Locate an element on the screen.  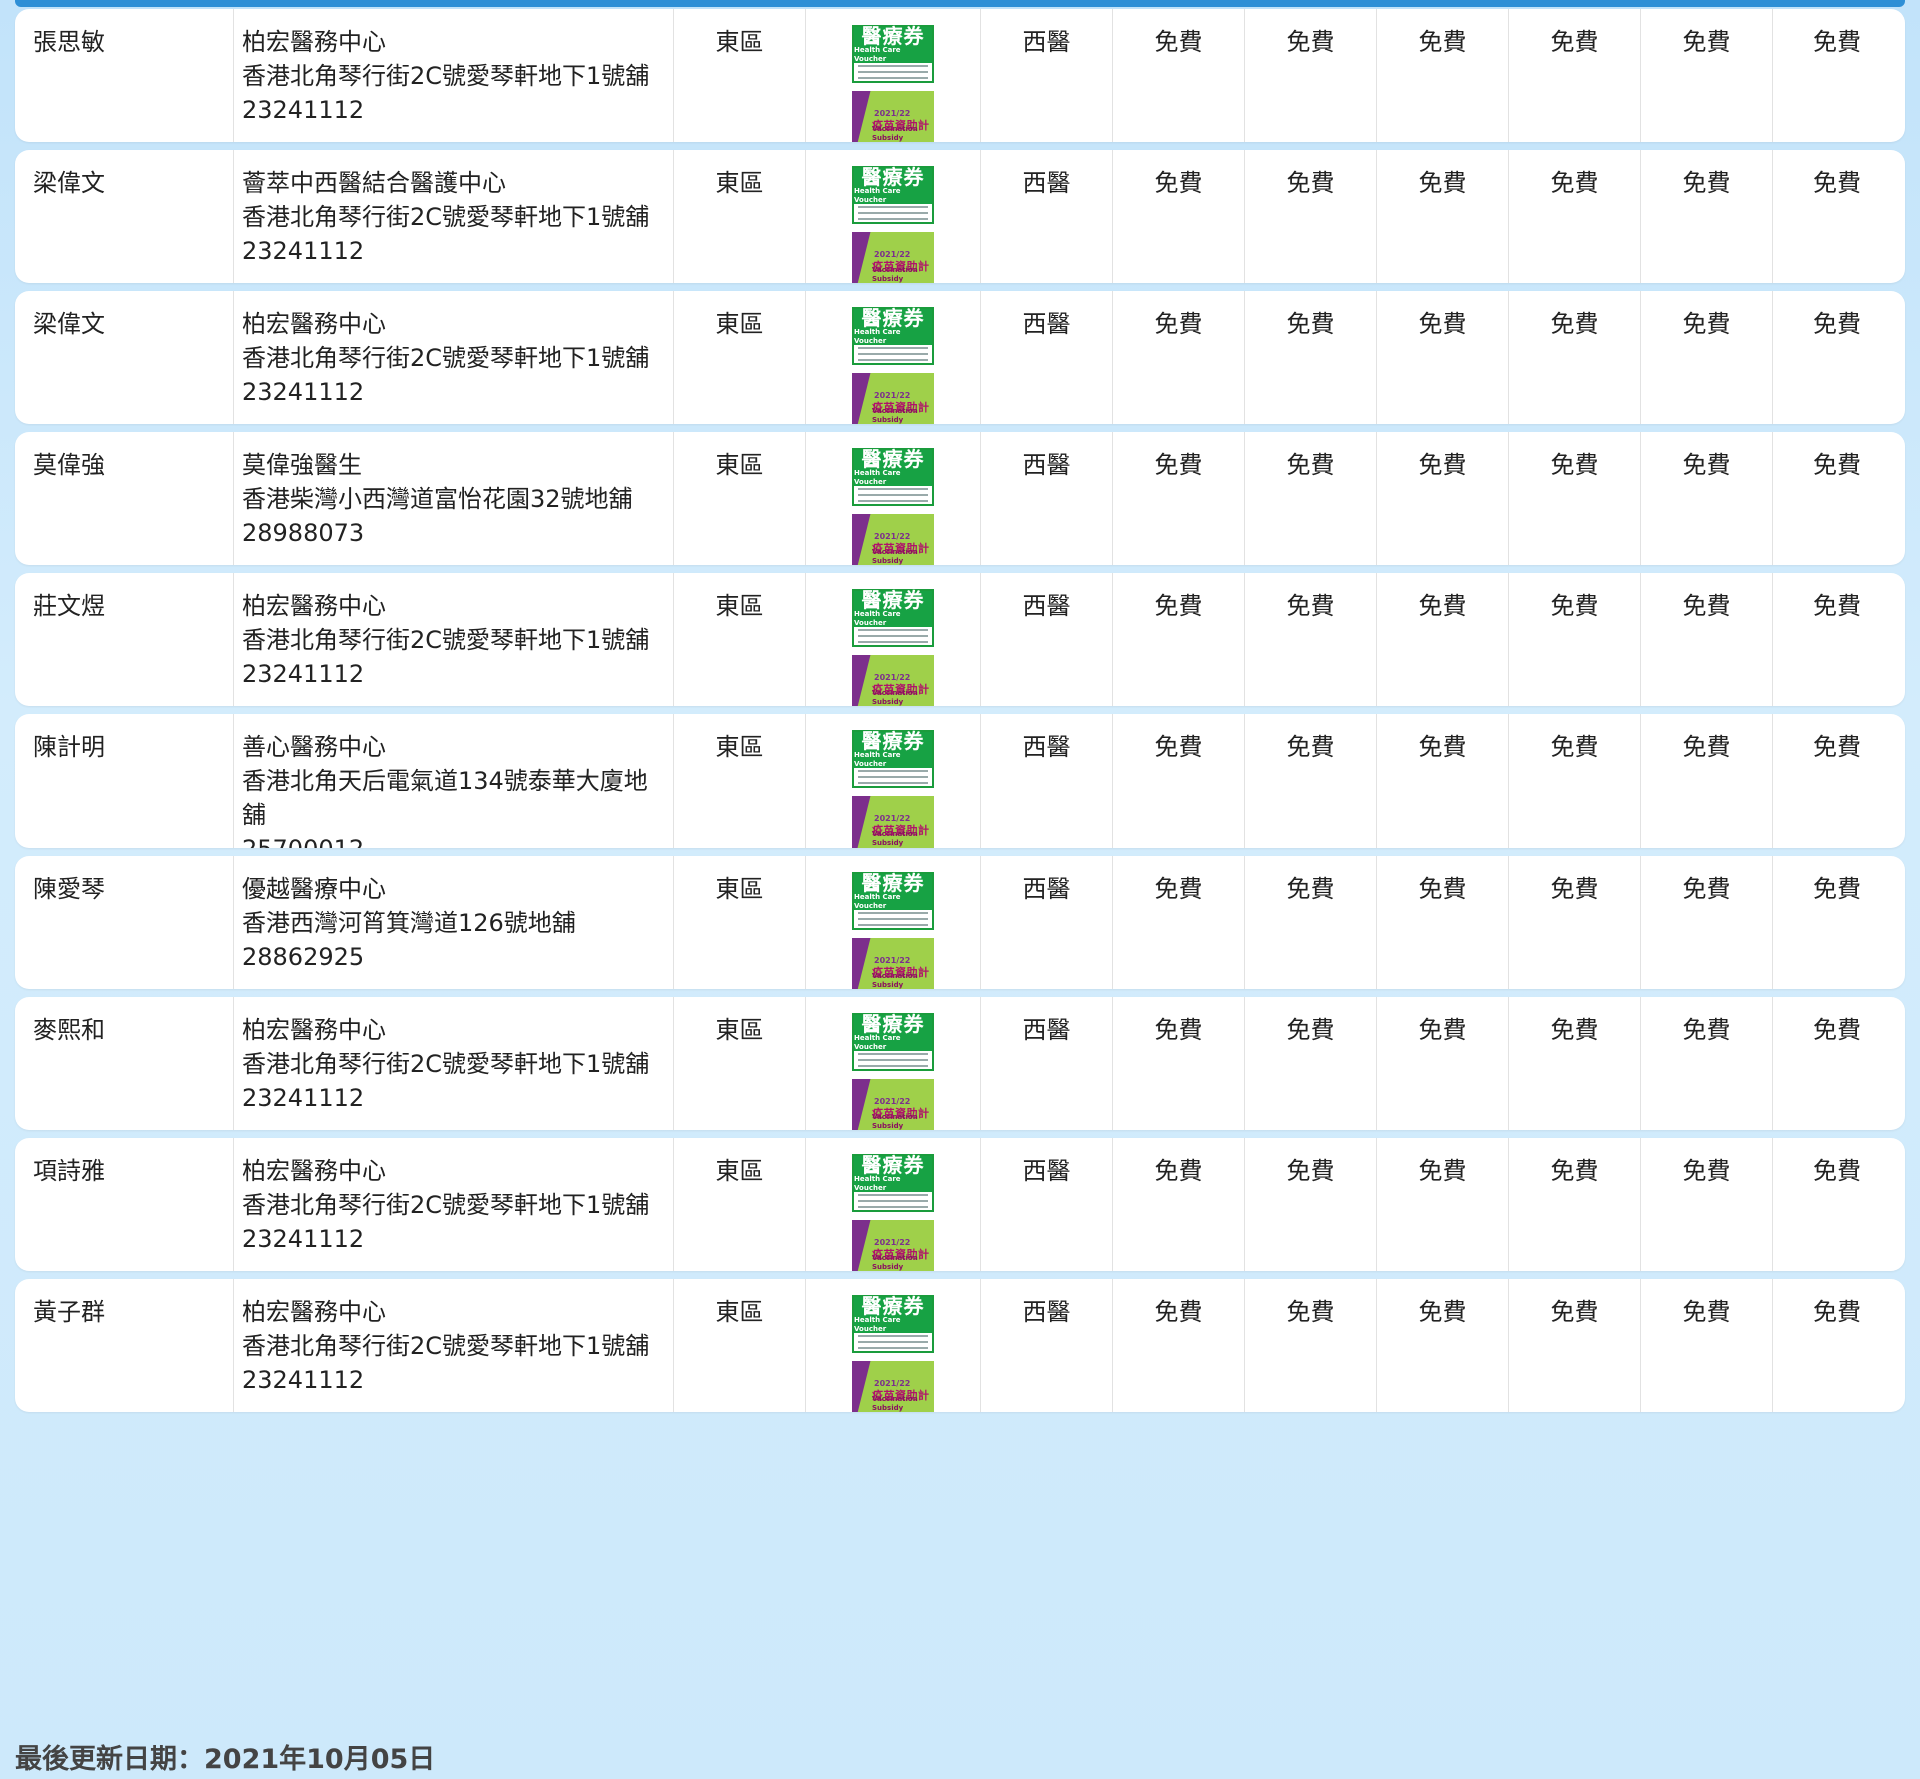
clinic-name: 莫偉強醫生 is located at coordinates (302, 465).